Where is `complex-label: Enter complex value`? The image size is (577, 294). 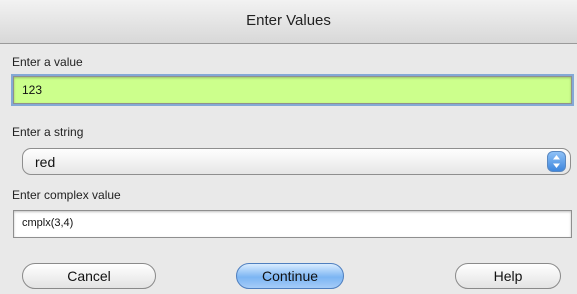
complex-label: Enter complex value is located at coordinates (66, 195).